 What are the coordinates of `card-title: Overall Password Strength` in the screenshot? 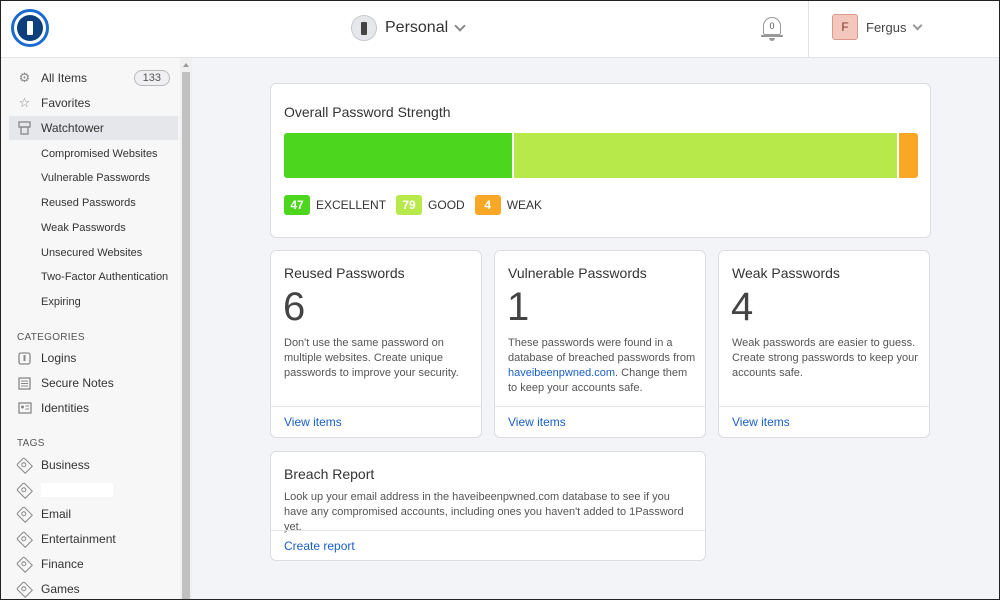 It's located at (367, 112).